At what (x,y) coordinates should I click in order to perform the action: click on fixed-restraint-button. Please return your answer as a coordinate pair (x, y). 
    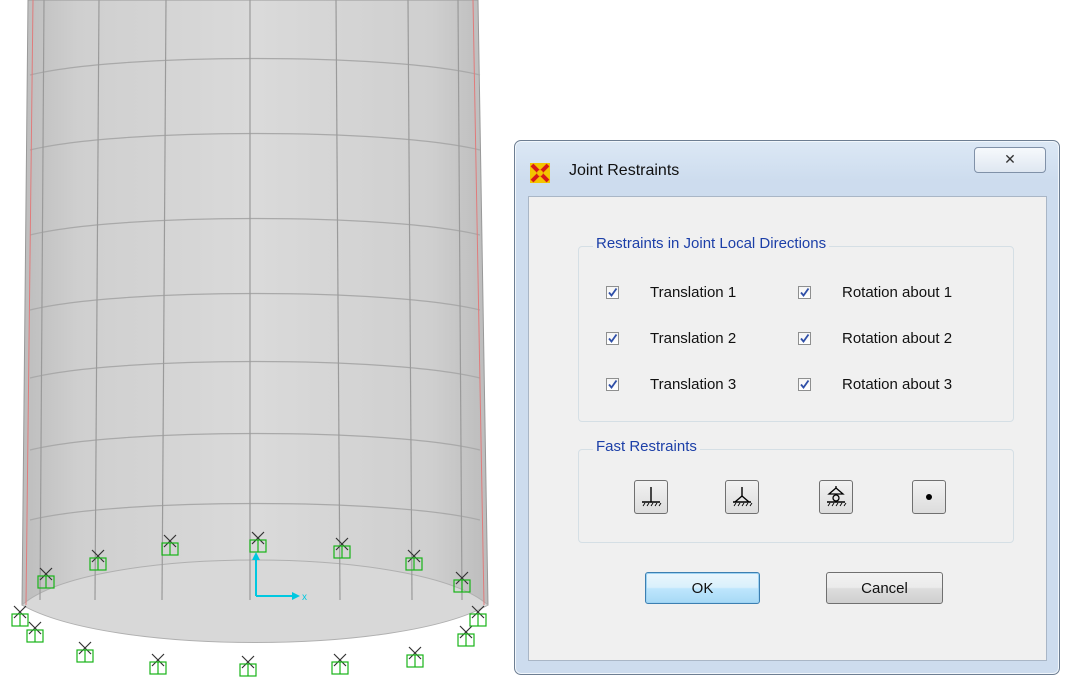
    Looking at the image, I should click on (651, 497).